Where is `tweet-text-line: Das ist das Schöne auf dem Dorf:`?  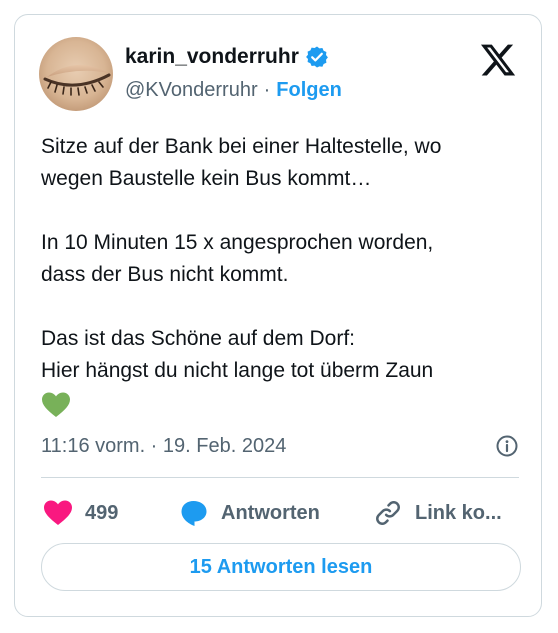 tweet-text-line: Das ist das Schöne auf dem Dorf: is located at coordinates (198, 338).